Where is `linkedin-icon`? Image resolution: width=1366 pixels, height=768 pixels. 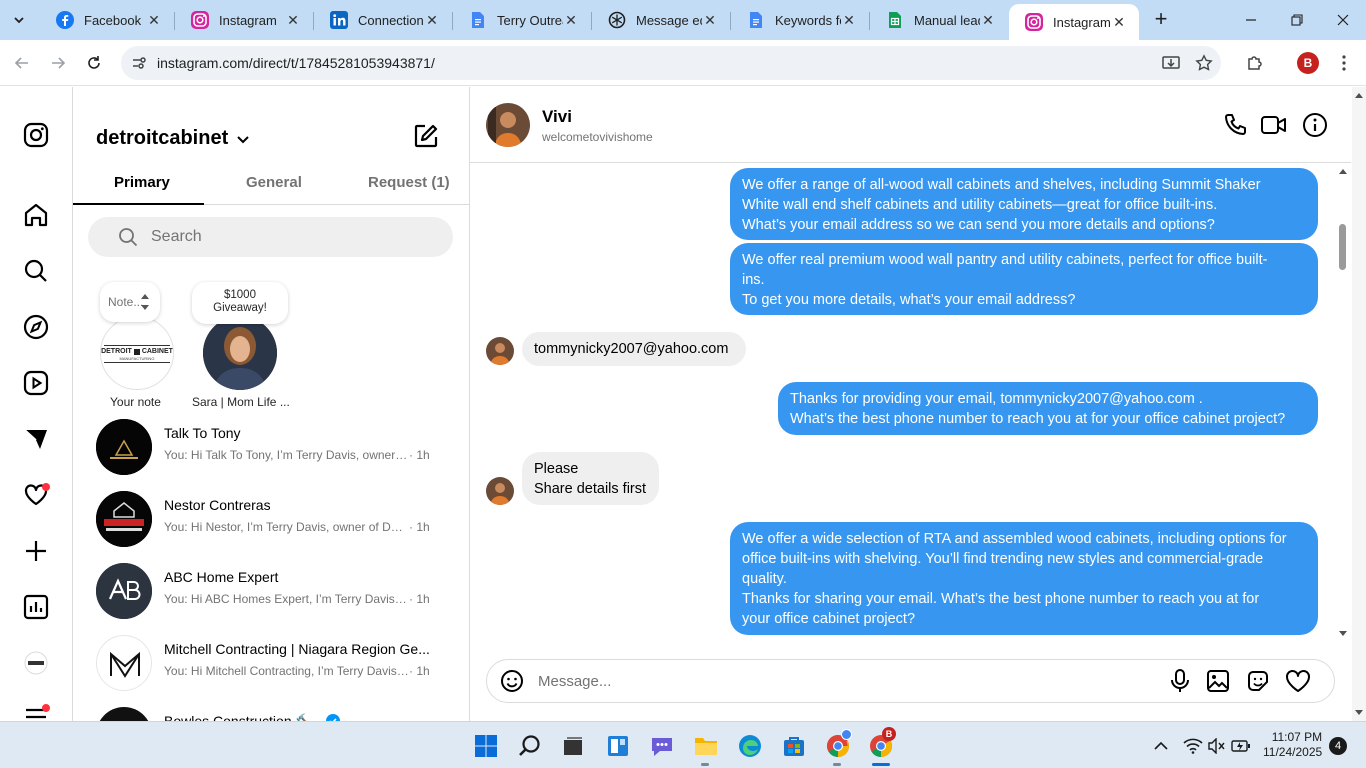 linkedin-icon is located at coordinates (339, 20).